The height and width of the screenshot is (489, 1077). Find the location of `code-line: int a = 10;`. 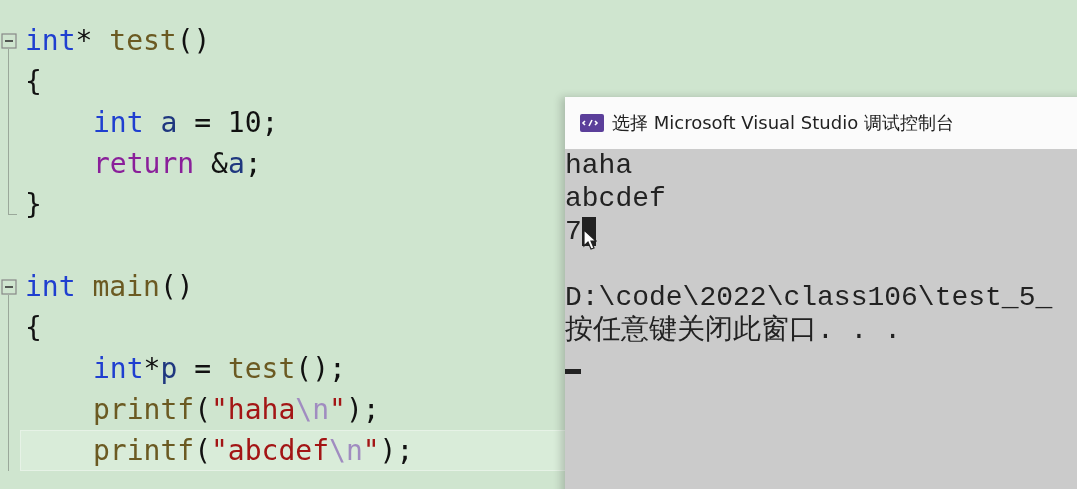

code-line: int a = 10; is located at coordinates (186, 122).